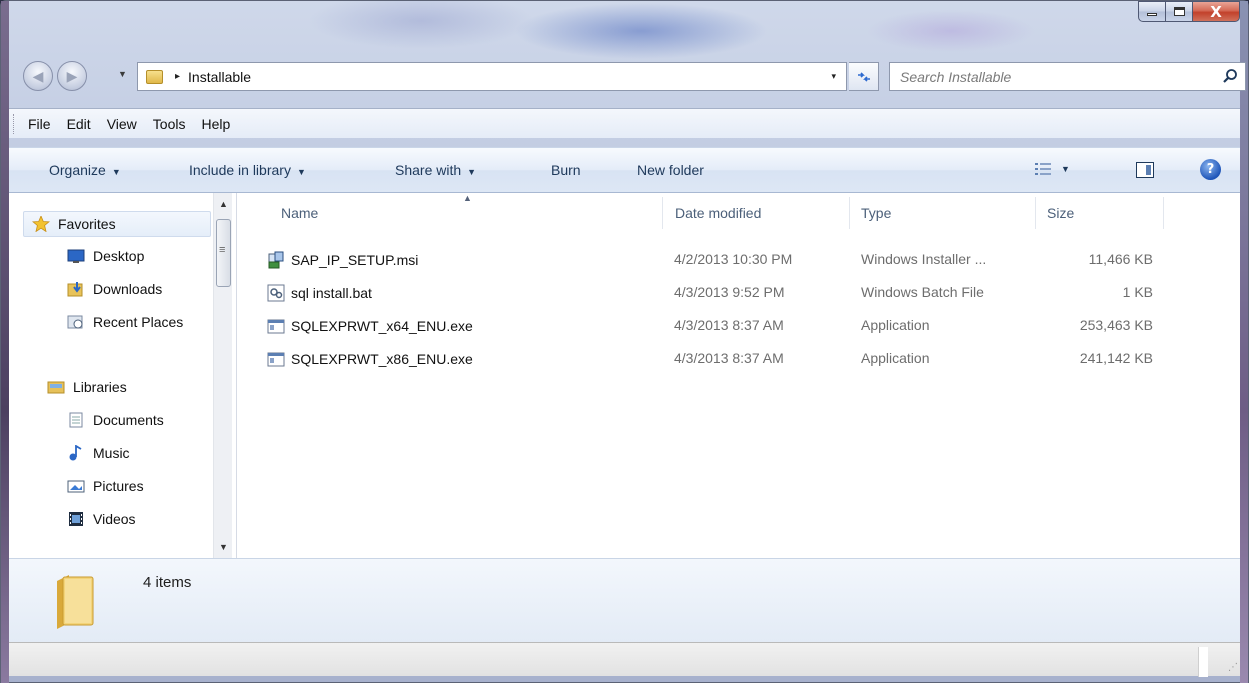 The image size is (1249, 683). I want to click on minimize-button, so click(1152, 11).